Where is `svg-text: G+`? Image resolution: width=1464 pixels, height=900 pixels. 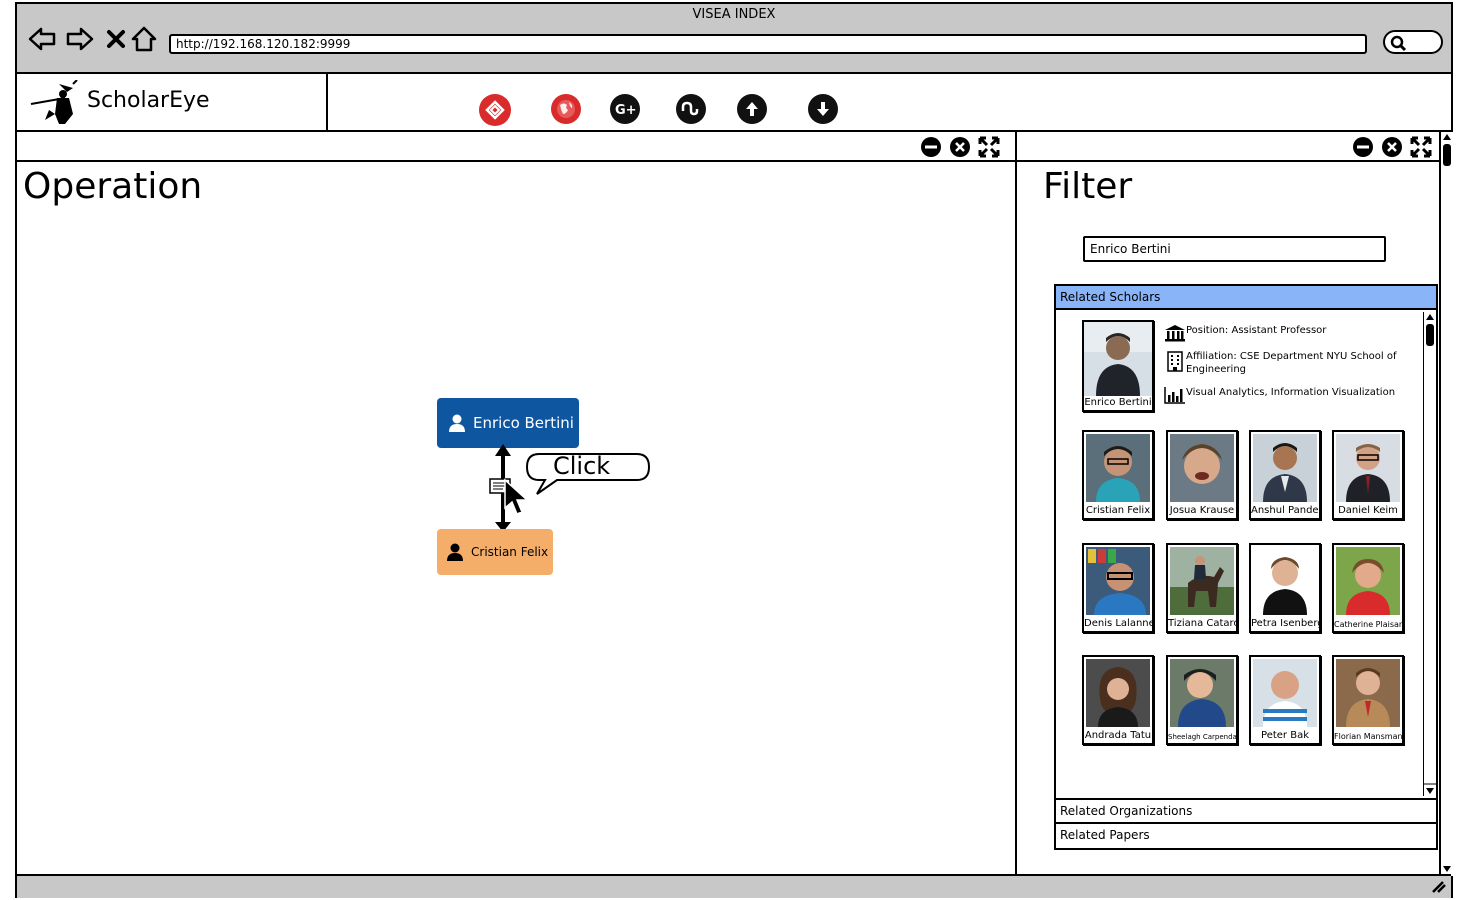 svg-text: G+ is located at coordinates (626, 110).